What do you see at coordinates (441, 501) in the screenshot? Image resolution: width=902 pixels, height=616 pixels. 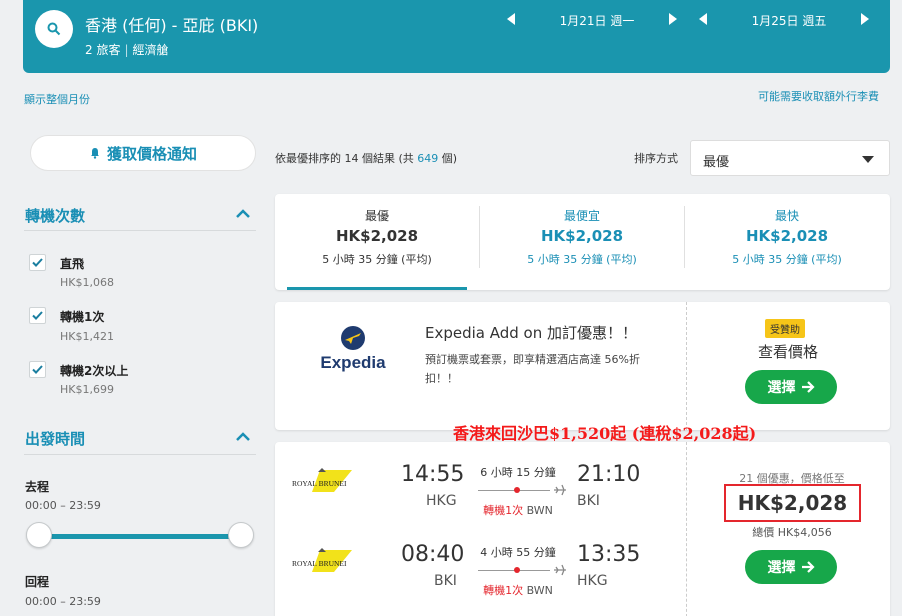 I see `outbound-from-airport: HKG` at bounding box center [441, 501].